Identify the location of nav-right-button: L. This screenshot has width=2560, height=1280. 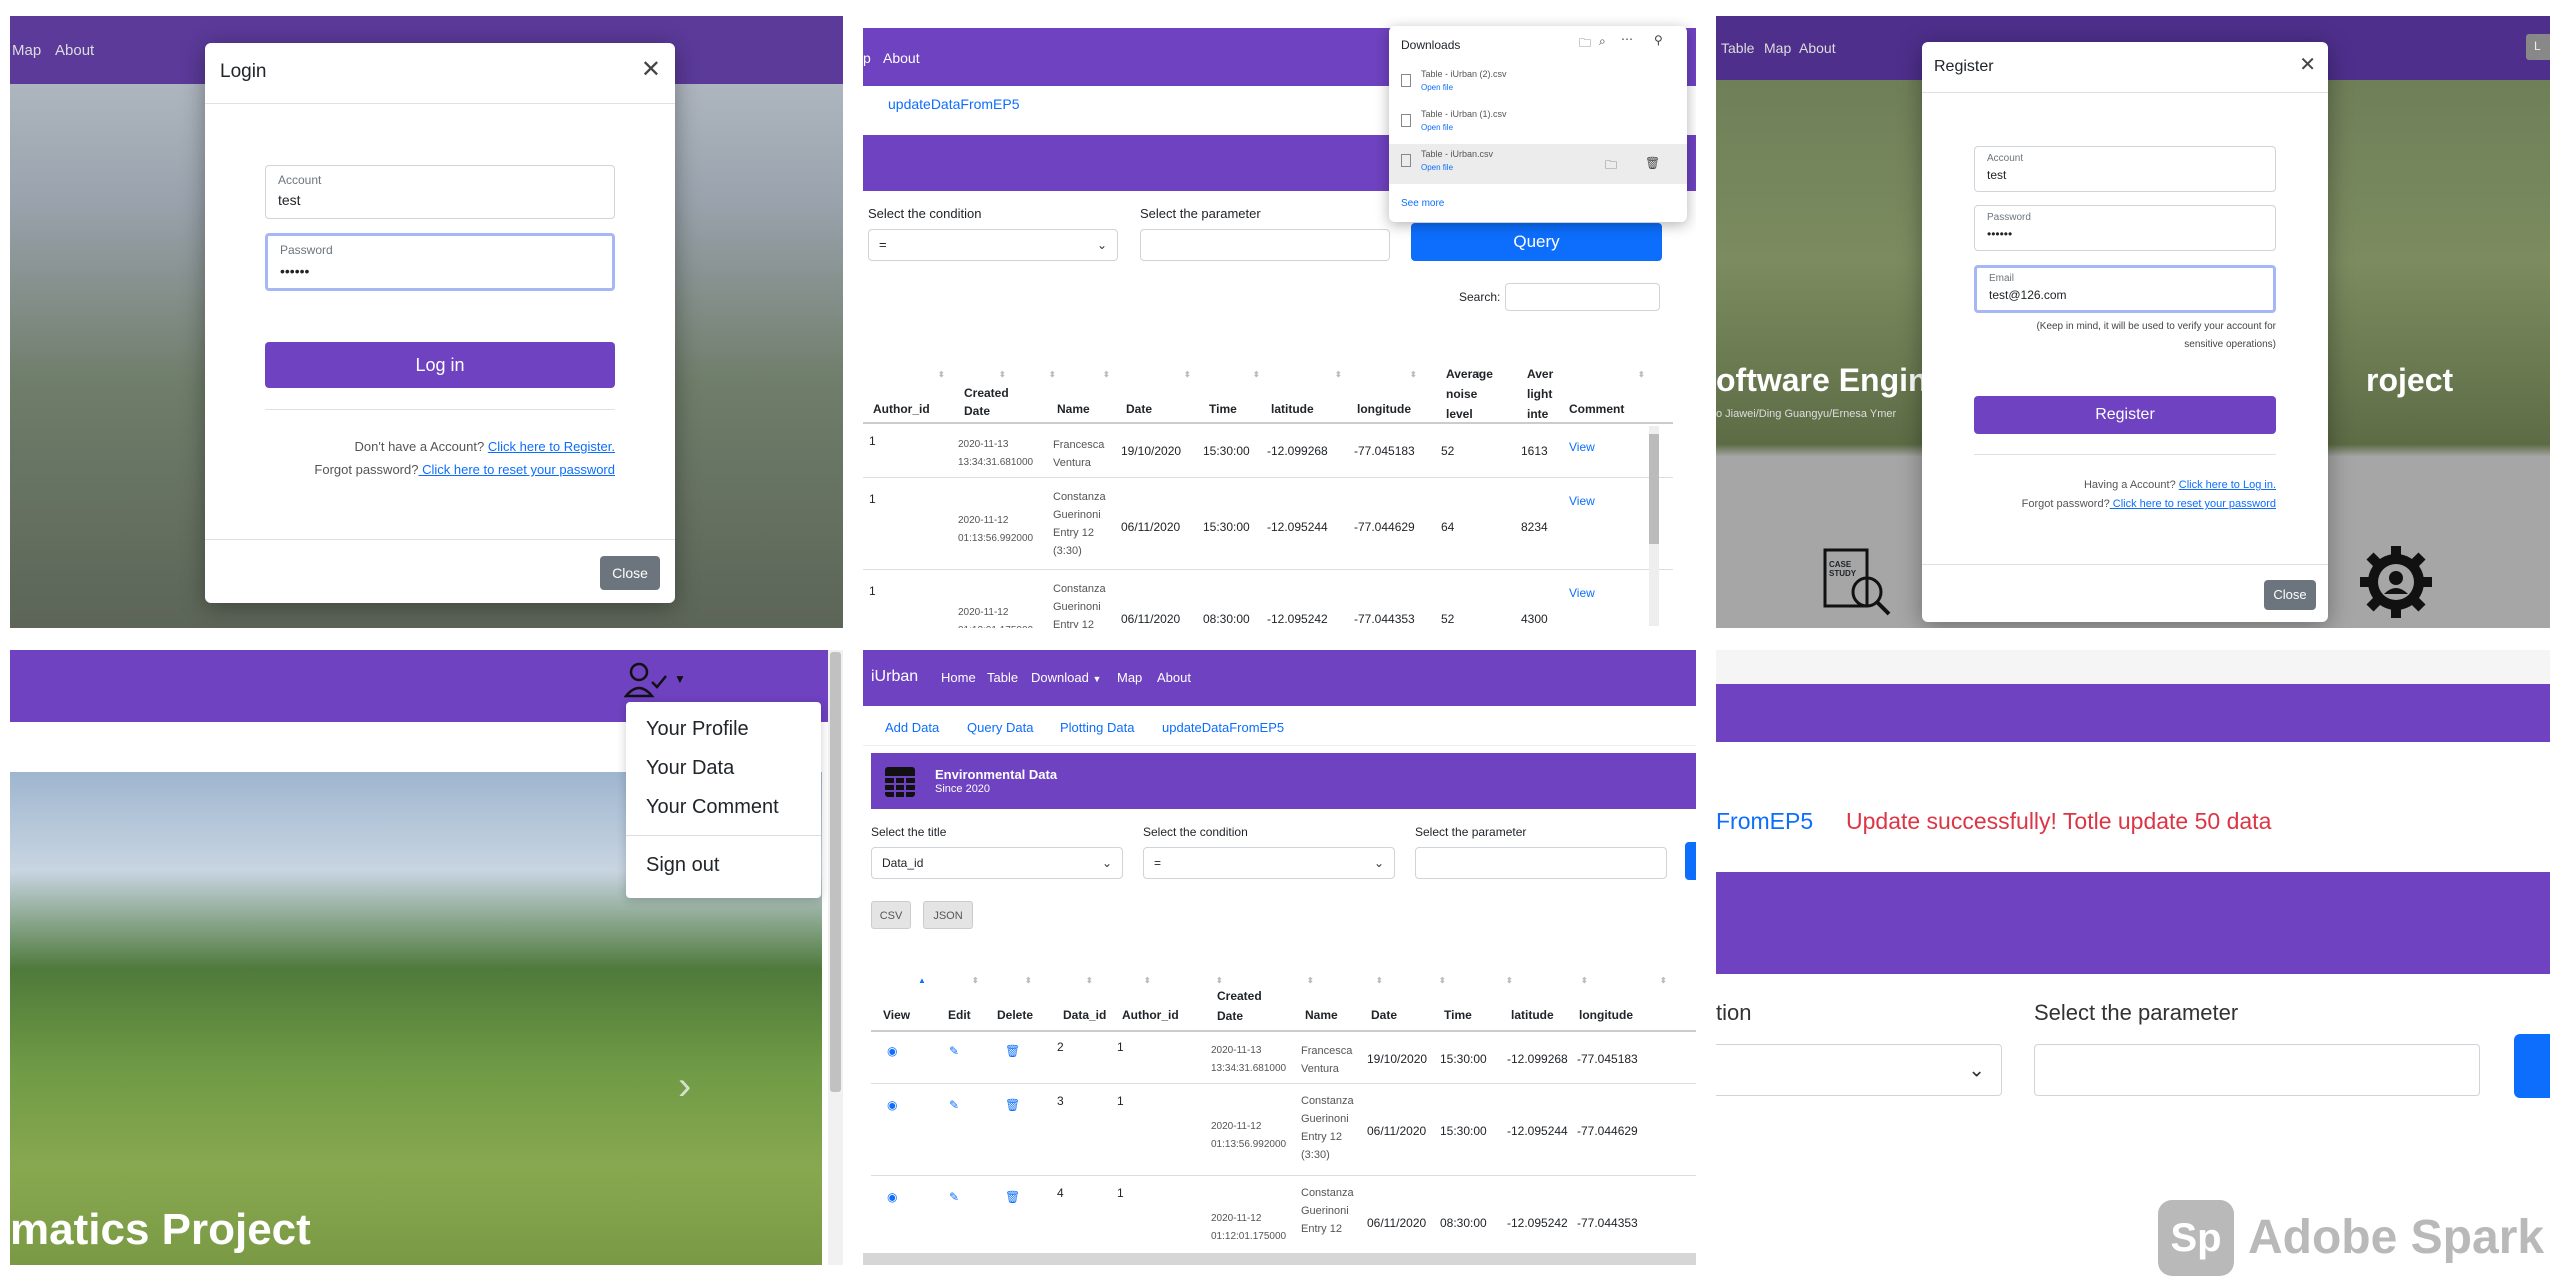
(2538, 47).